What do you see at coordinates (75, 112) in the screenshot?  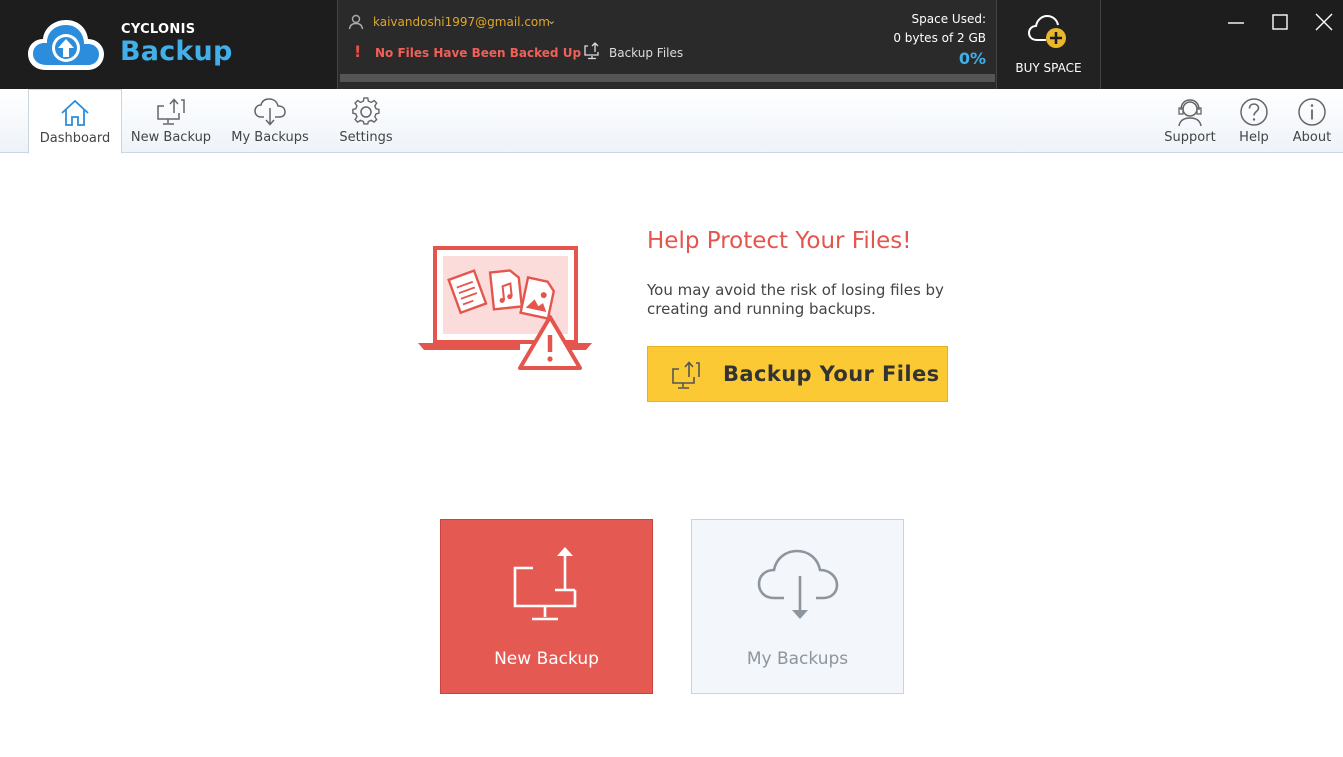 I see `home-icon` at bounding box center [75, 112].